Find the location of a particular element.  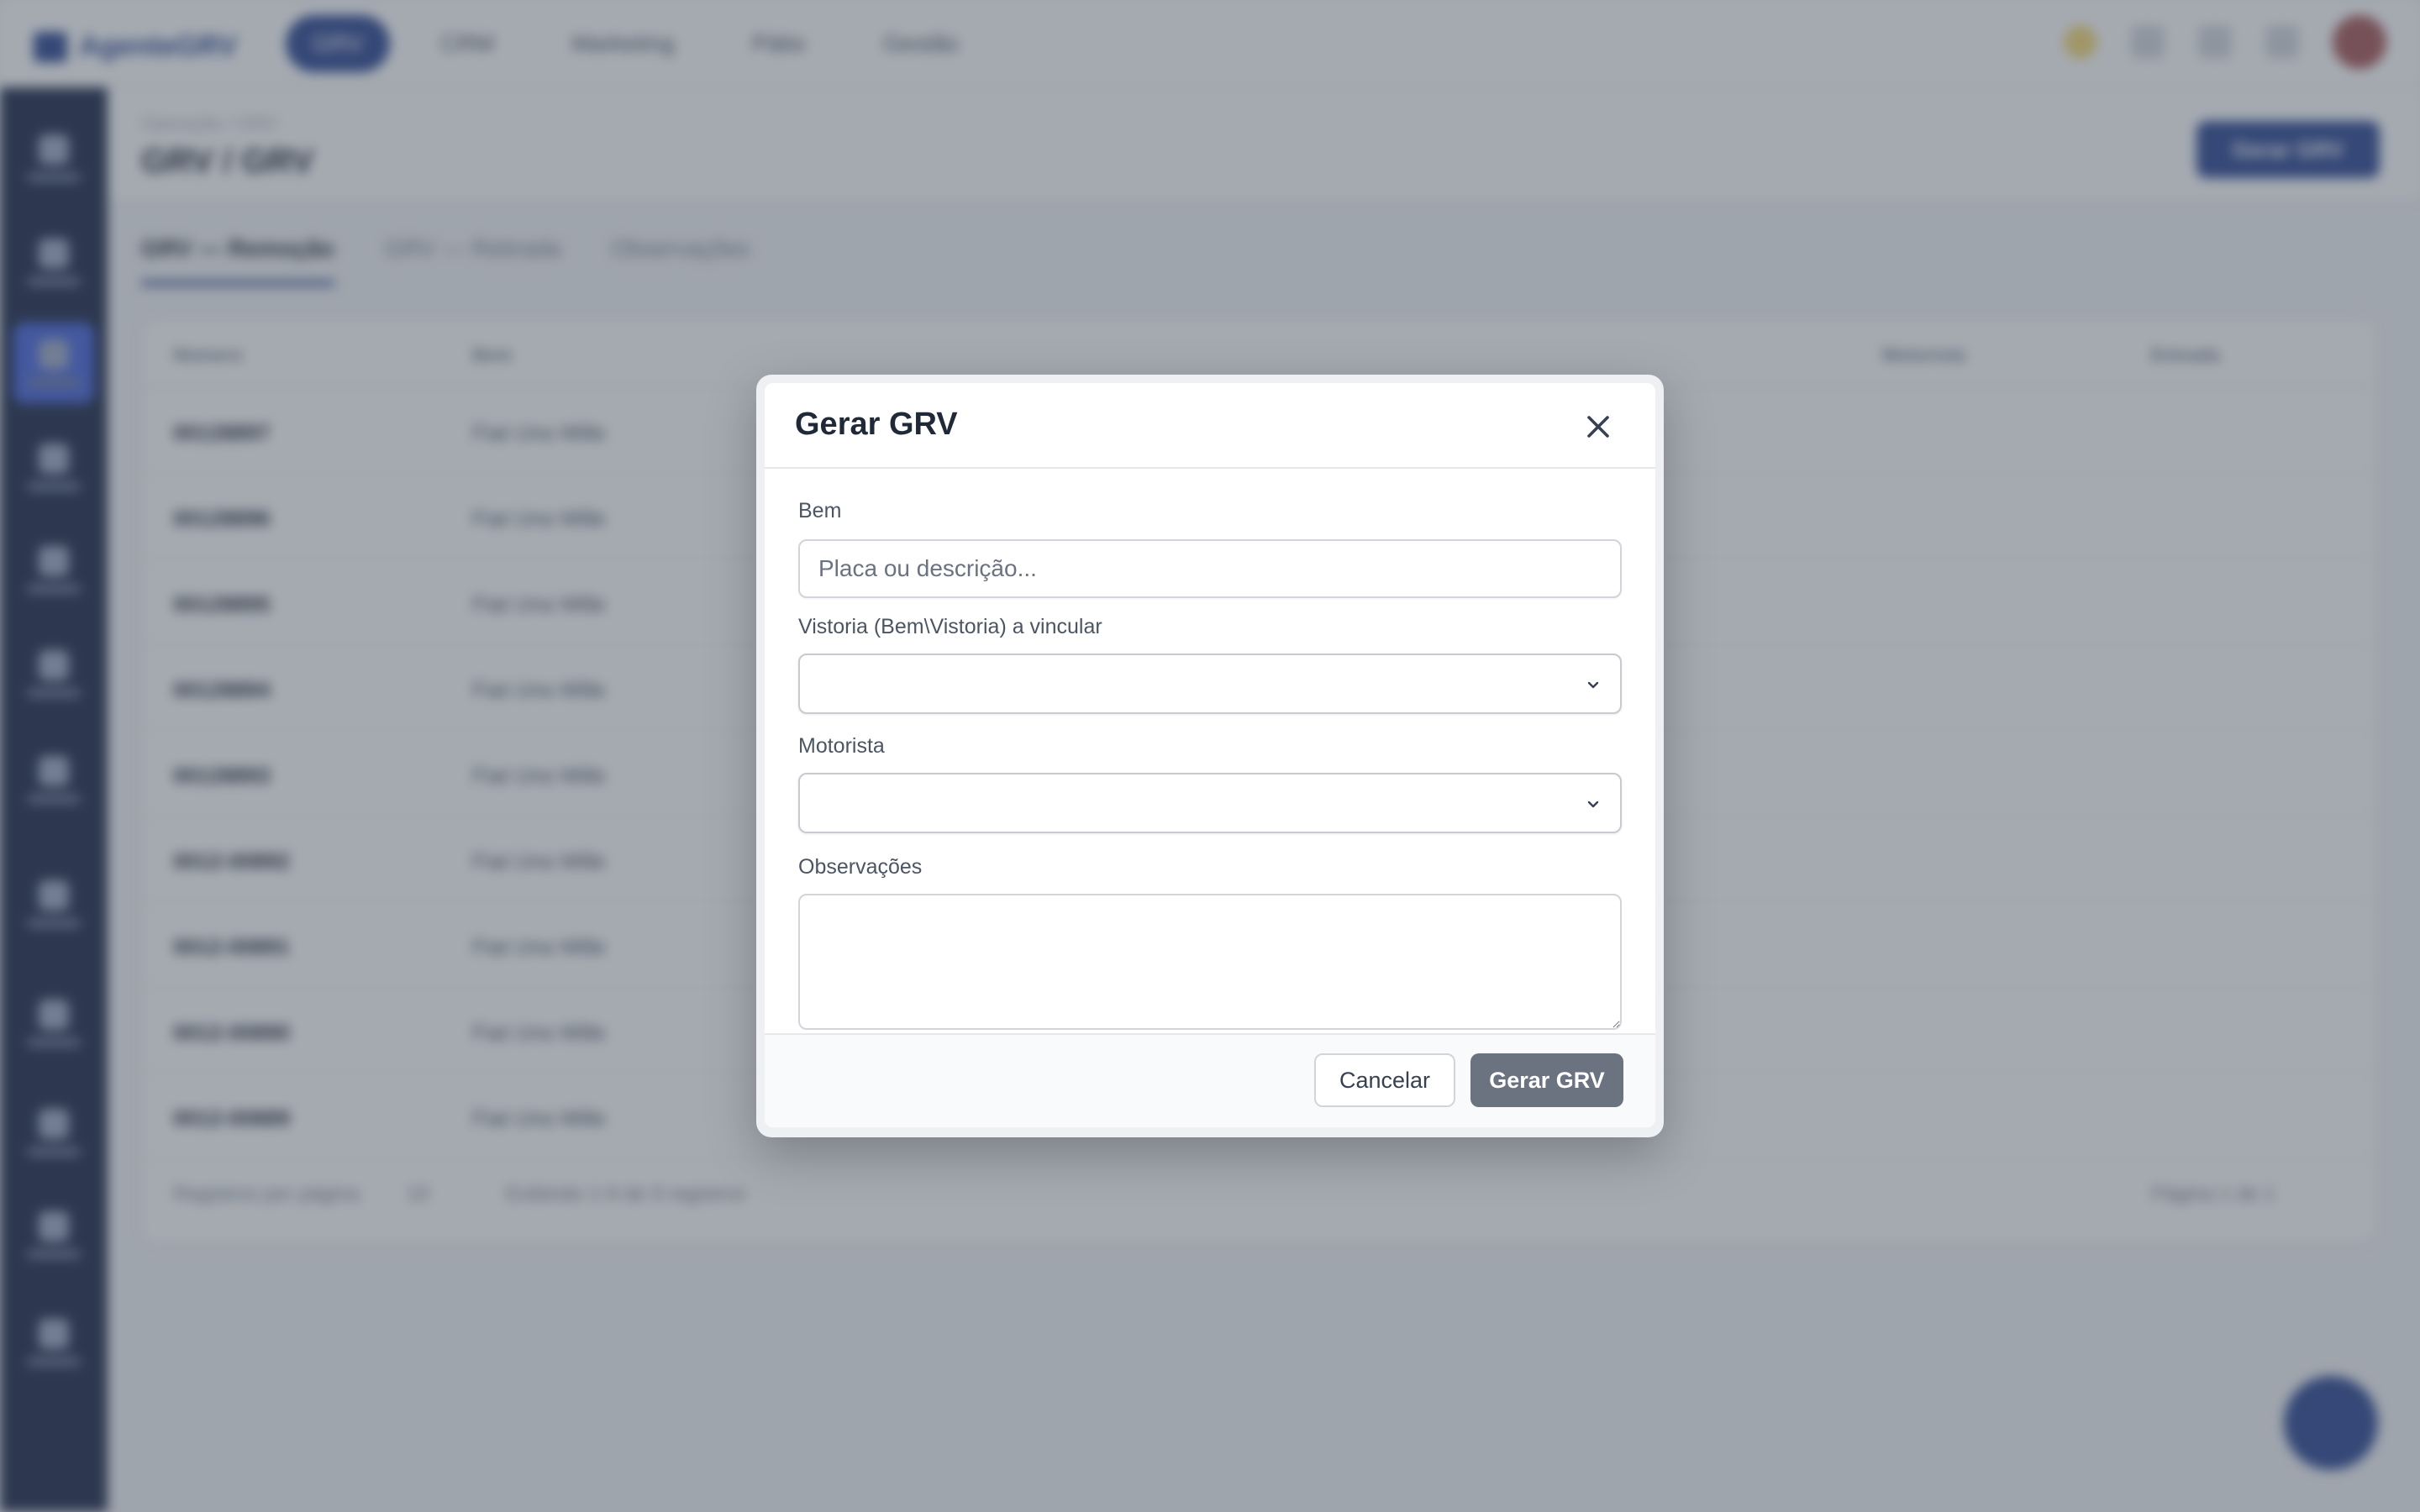

bem-input is located at coordinates (1210, 568).